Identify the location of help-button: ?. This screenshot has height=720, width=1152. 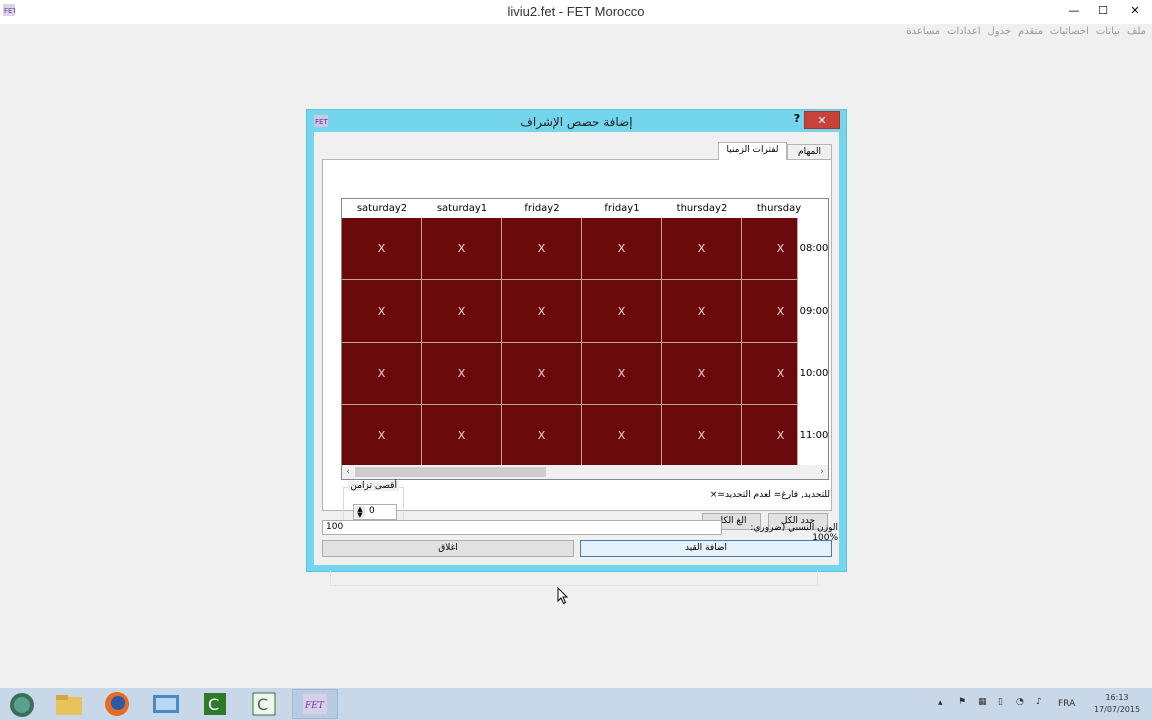
(797, 118).